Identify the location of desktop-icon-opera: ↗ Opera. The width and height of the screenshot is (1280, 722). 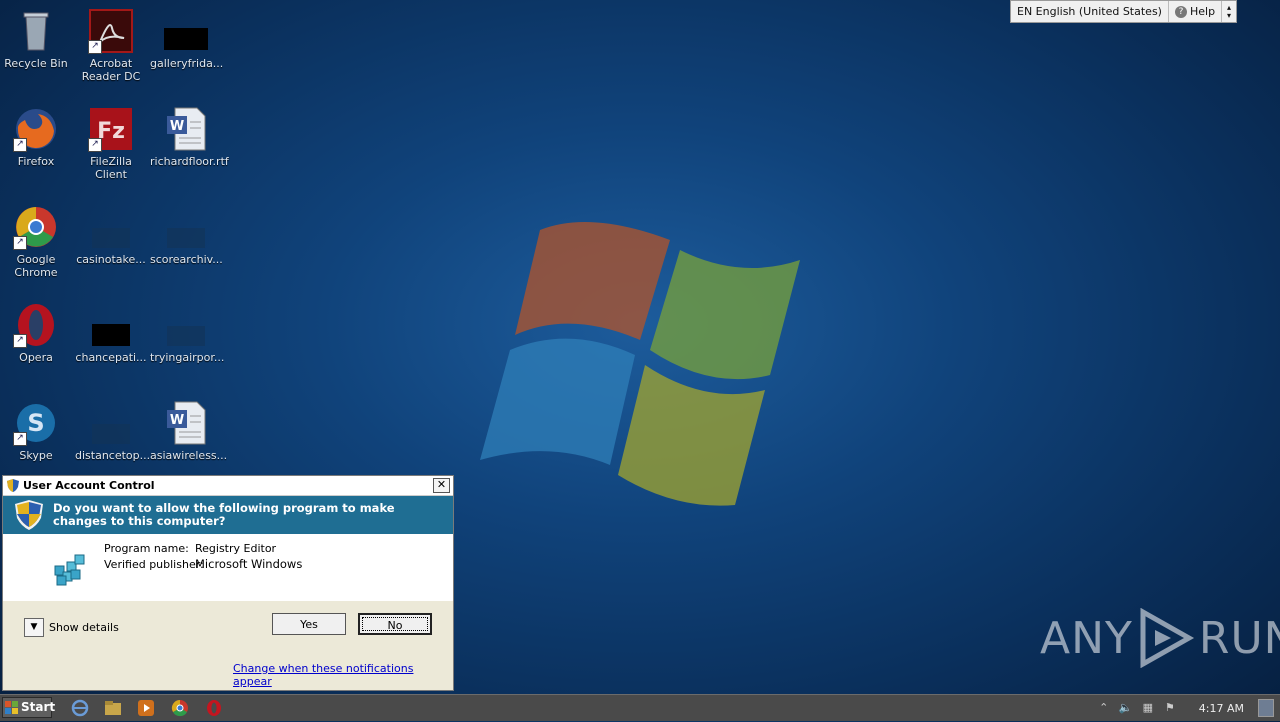
(36, 333).